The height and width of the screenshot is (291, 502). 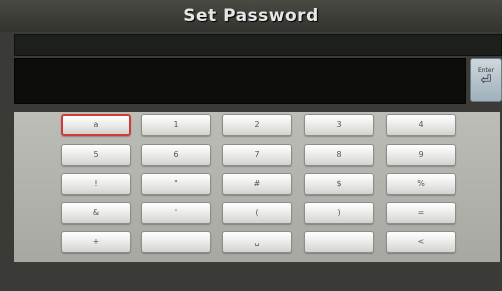 I want to click on window-title: Set Password, so click(x=251, y=16).